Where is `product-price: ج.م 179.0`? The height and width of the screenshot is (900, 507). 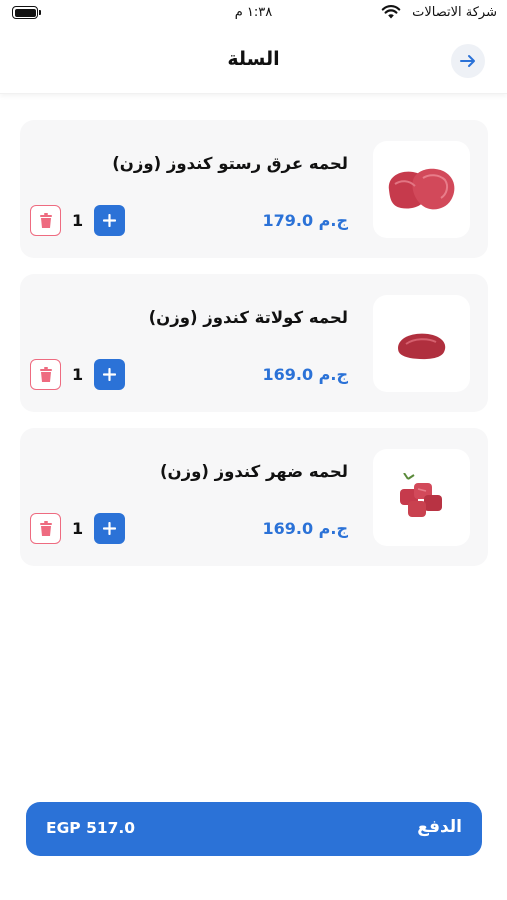
product-price: ج.م 179.0 is located at coordinates (305, 220).